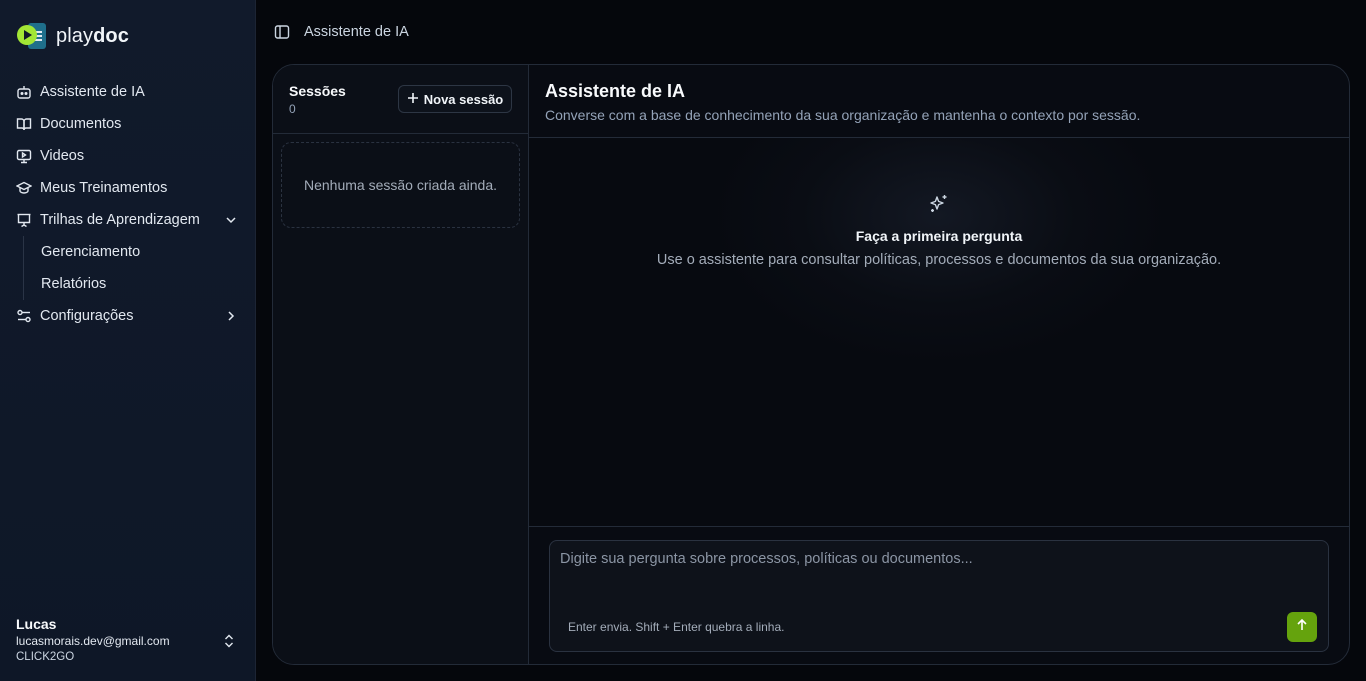 The image size is (1366, 681). I want to click on graduation-cap-icon, so click(24, 188).